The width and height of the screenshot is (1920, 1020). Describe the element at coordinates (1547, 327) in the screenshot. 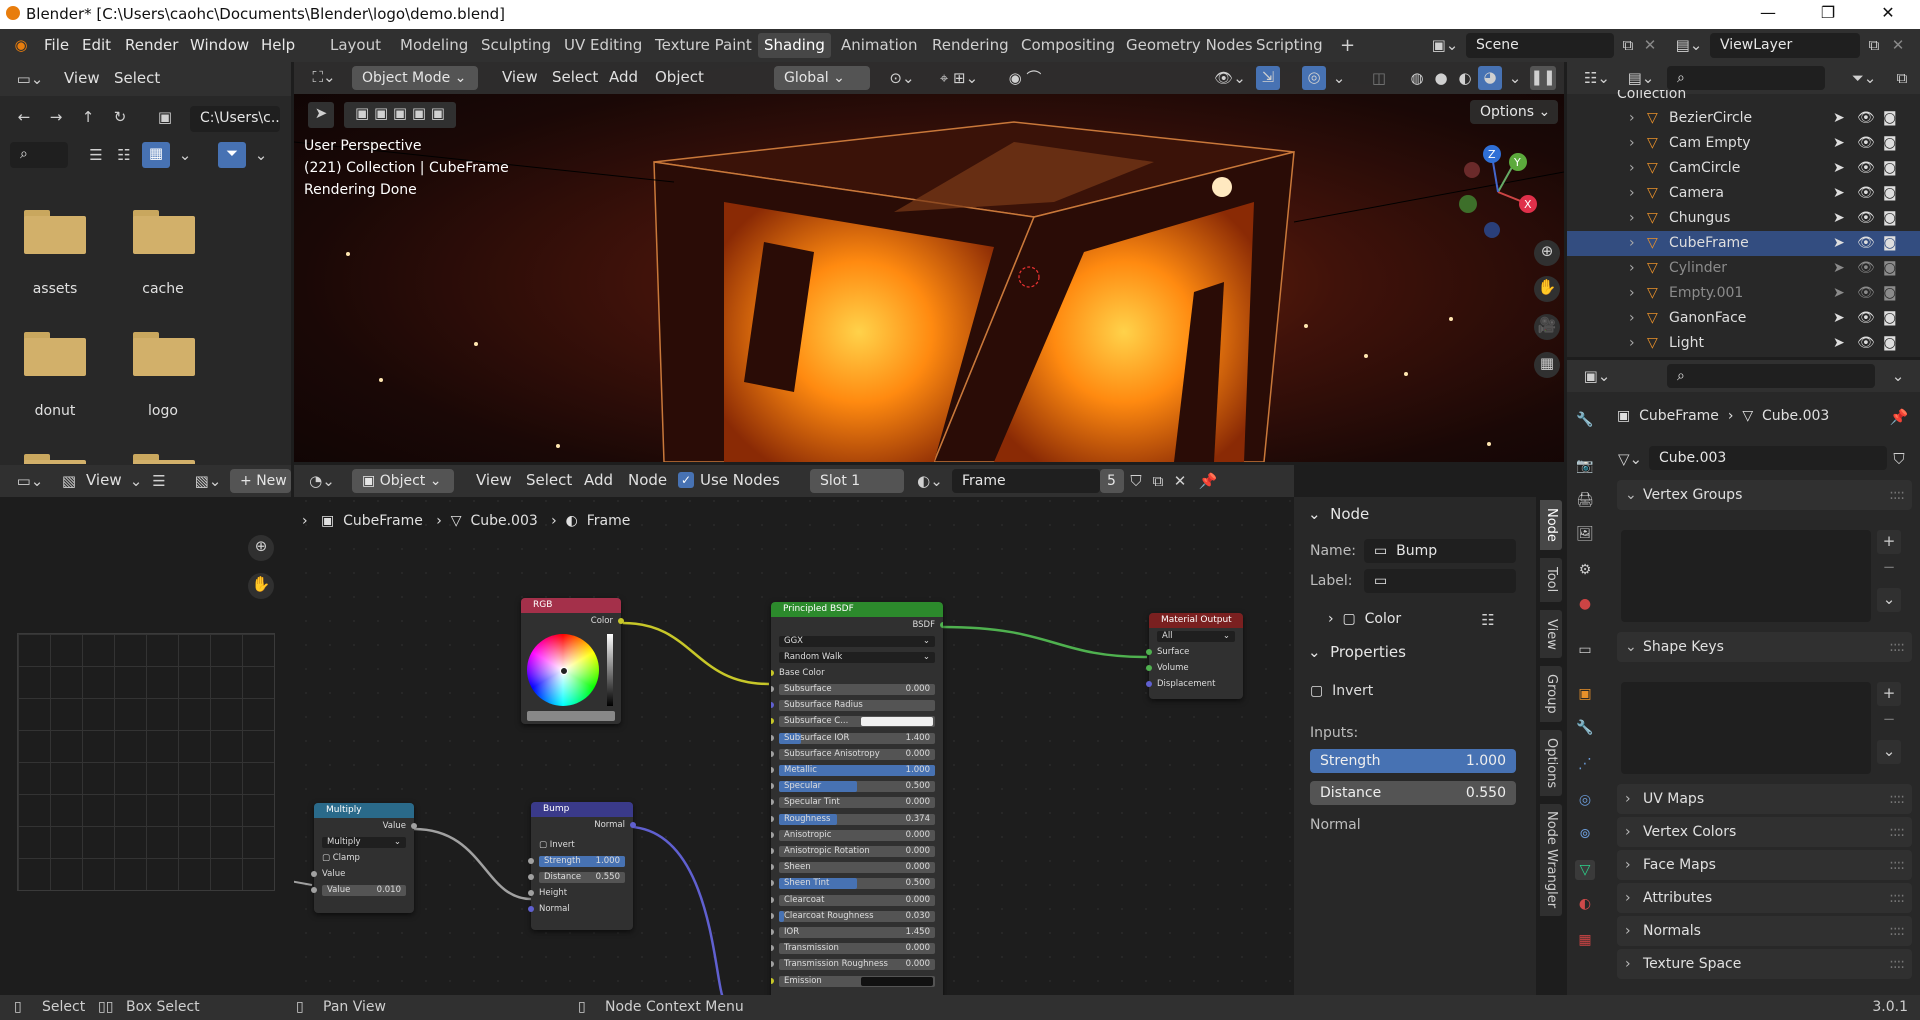

I see `camera-view-icon: 🎥` at that location.